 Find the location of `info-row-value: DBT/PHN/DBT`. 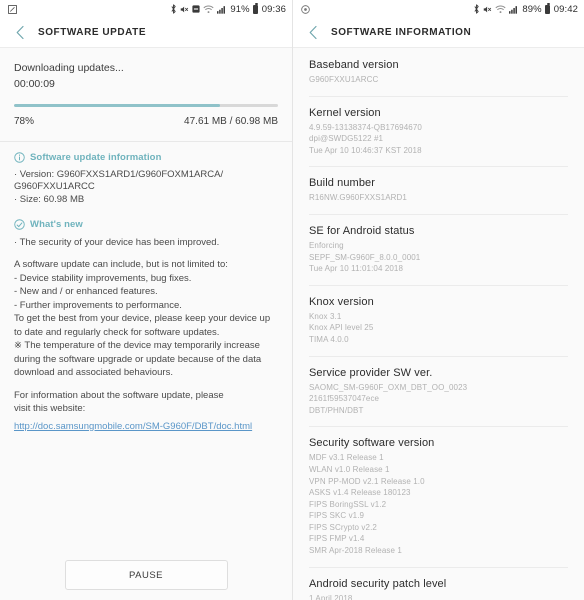

info-row-value: DBT/PHN/DBT is located at coordinates (336, 410).